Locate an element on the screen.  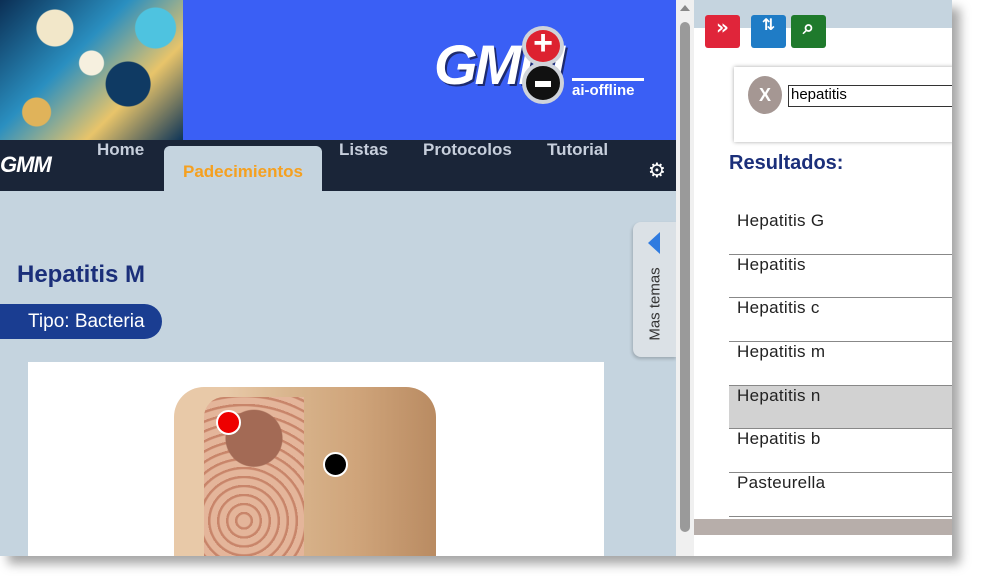
search-box: X hepatitis is located at coordinates (843, 104).